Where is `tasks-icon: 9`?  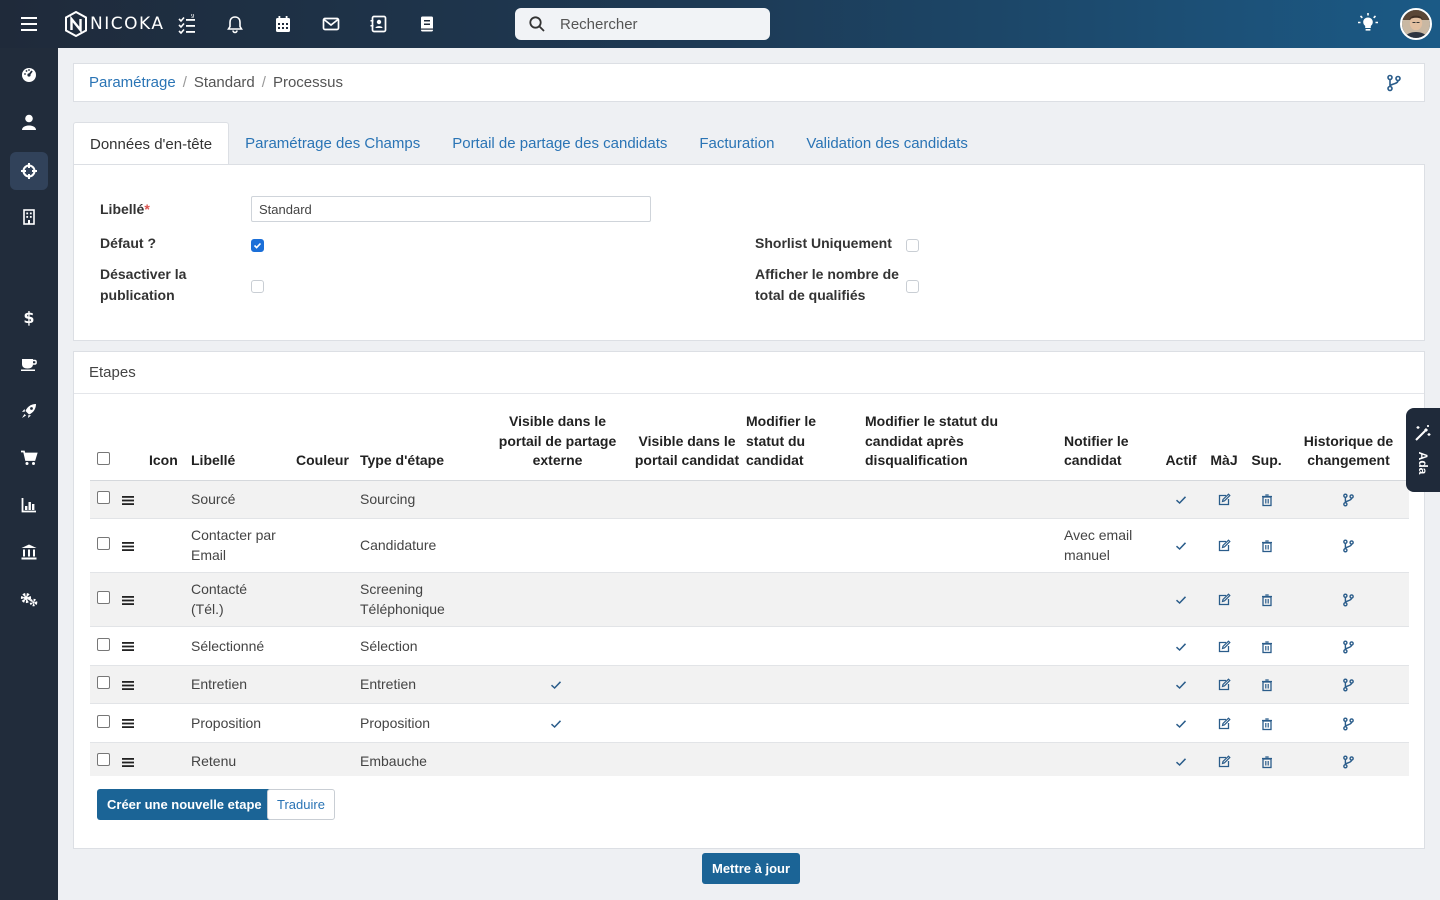 tasks-icon: 9 is located at coordinates (187, 24).